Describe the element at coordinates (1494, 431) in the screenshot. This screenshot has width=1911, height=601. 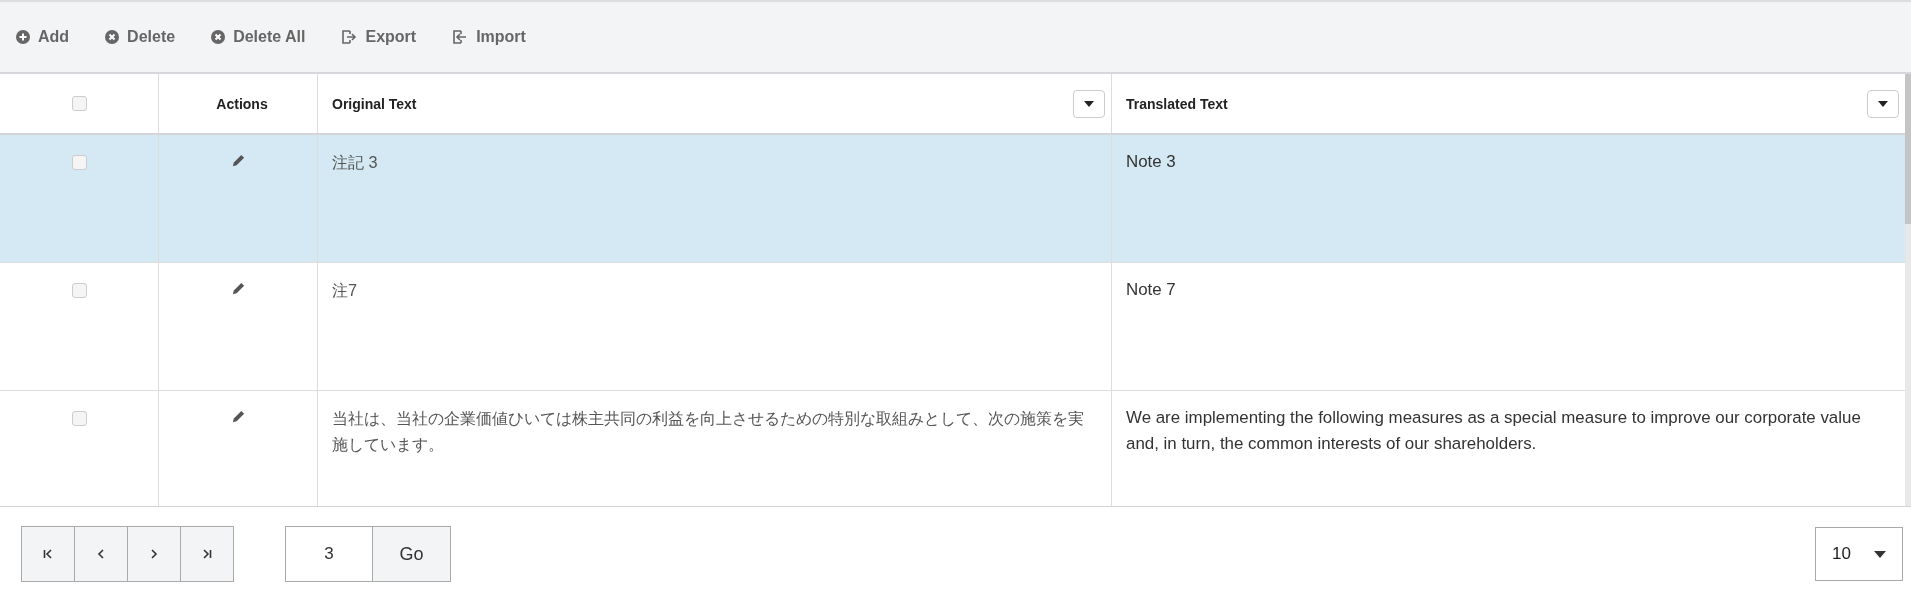
I see `table-cell-text: We are implementing the following measures as a special measure to improve our corporate value and, in turn, the common interests of our shareholders.` at that location.